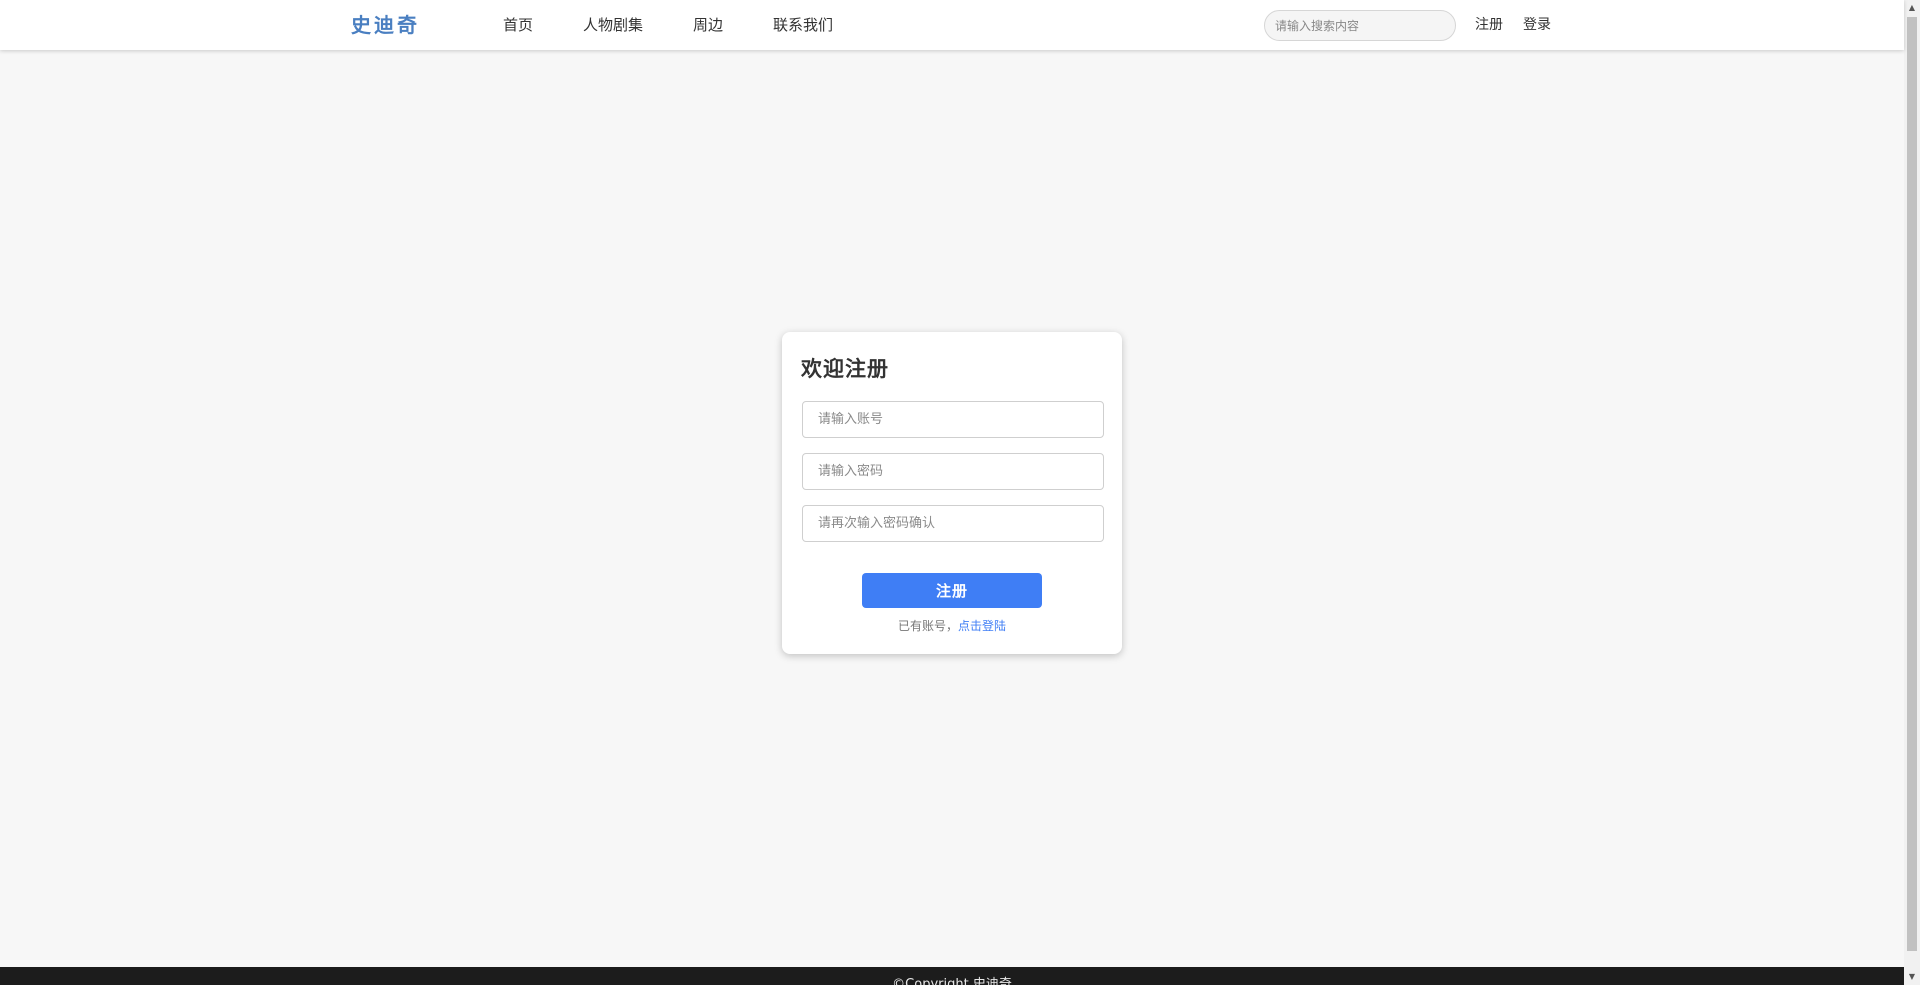 This screenshot has width=1920, height=985. I want to click on nav-item-characters-episodes: 人物剧集, so click(613, 25).